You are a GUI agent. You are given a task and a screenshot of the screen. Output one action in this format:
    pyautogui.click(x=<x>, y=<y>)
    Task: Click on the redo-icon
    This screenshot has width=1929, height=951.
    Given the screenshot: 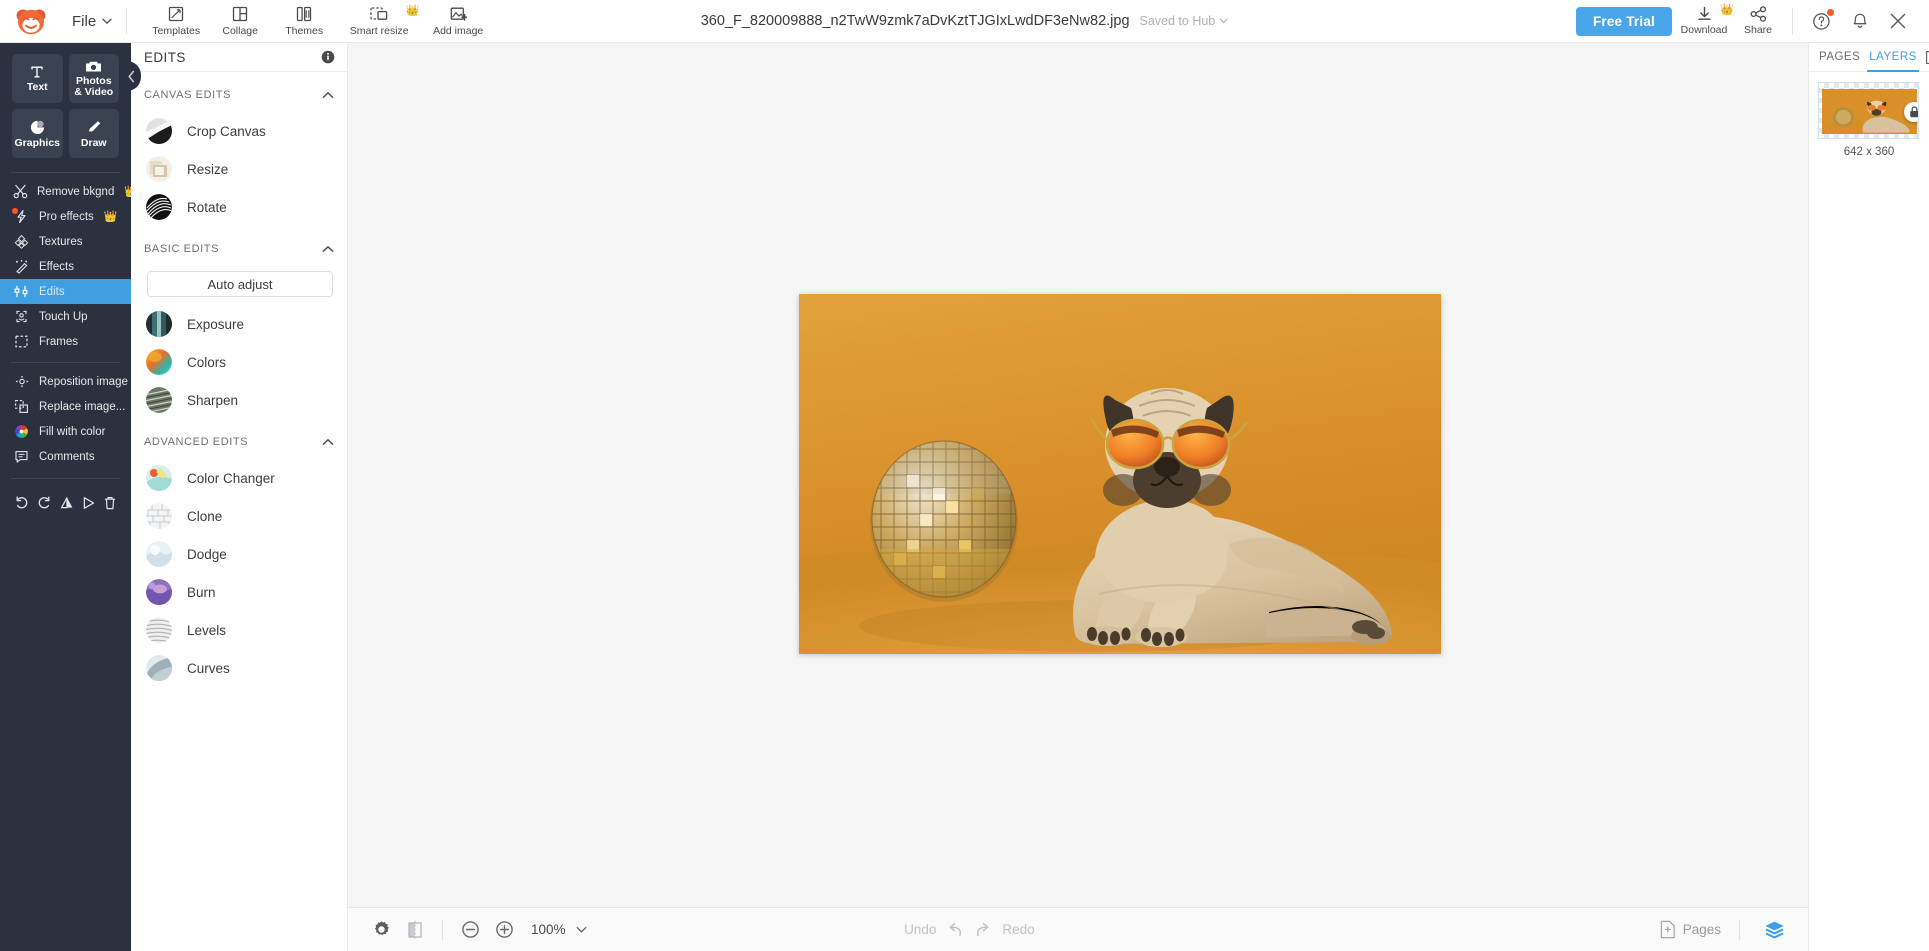 What is the action you would take?
    pyautogui.click(x=44, y=503)
    